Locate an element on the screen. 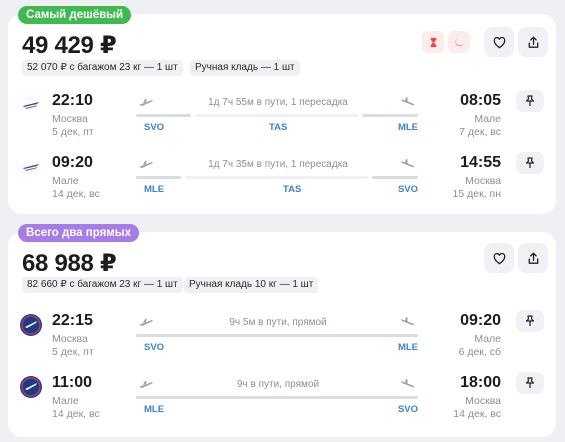  hourglass-icon is located at coordinates (433, 42).